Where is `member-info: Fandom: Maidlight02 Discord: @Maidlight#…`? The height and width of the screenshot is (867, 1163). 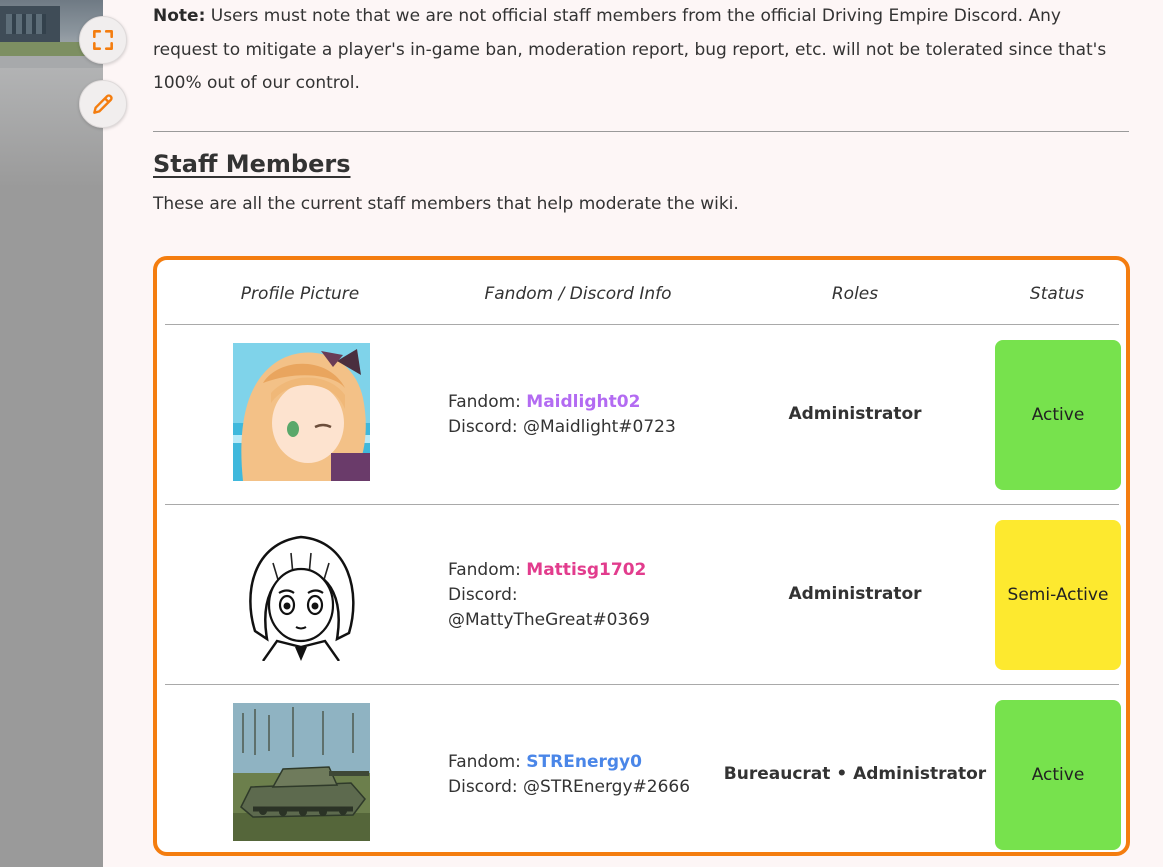
member-info: Fandom: Maidlight02 Discord: @Maidlight#… is located at coordinates (562, 415).